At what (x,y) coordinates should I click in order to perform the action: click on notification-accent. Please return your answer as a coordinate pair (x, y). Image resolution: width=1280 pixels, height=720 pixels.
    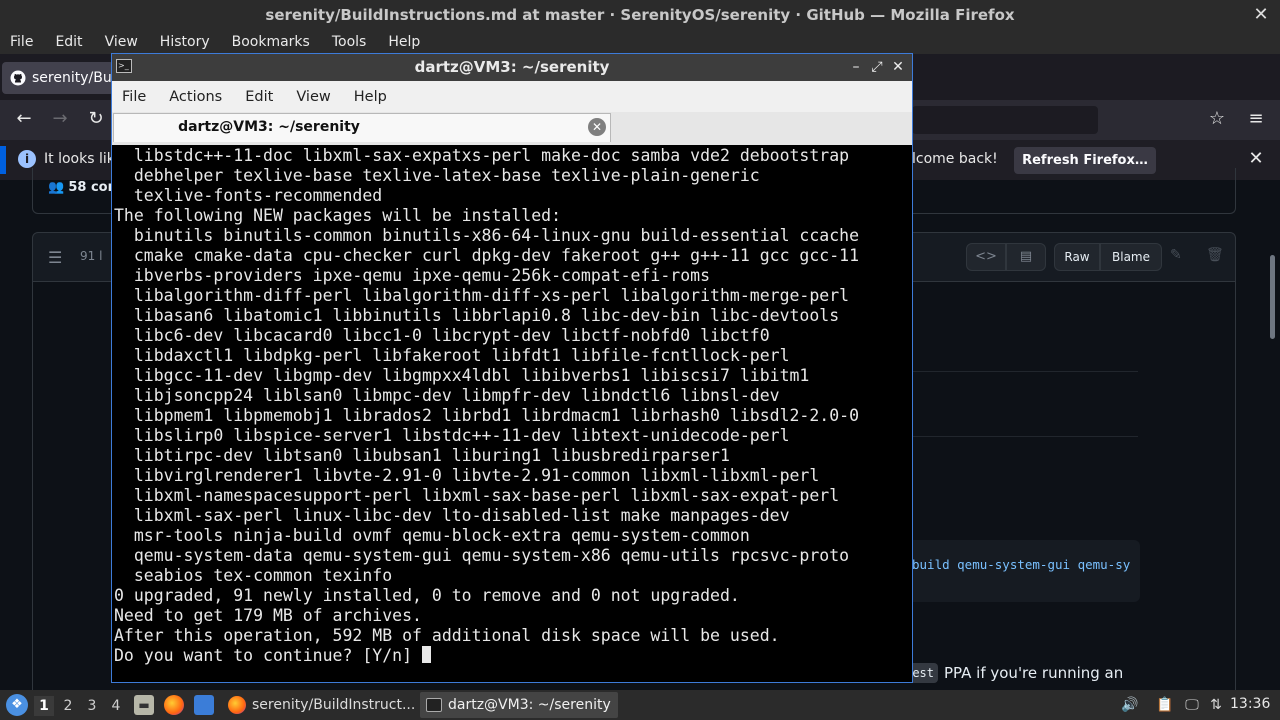
    Looking at the image, I should click on (3, 160).